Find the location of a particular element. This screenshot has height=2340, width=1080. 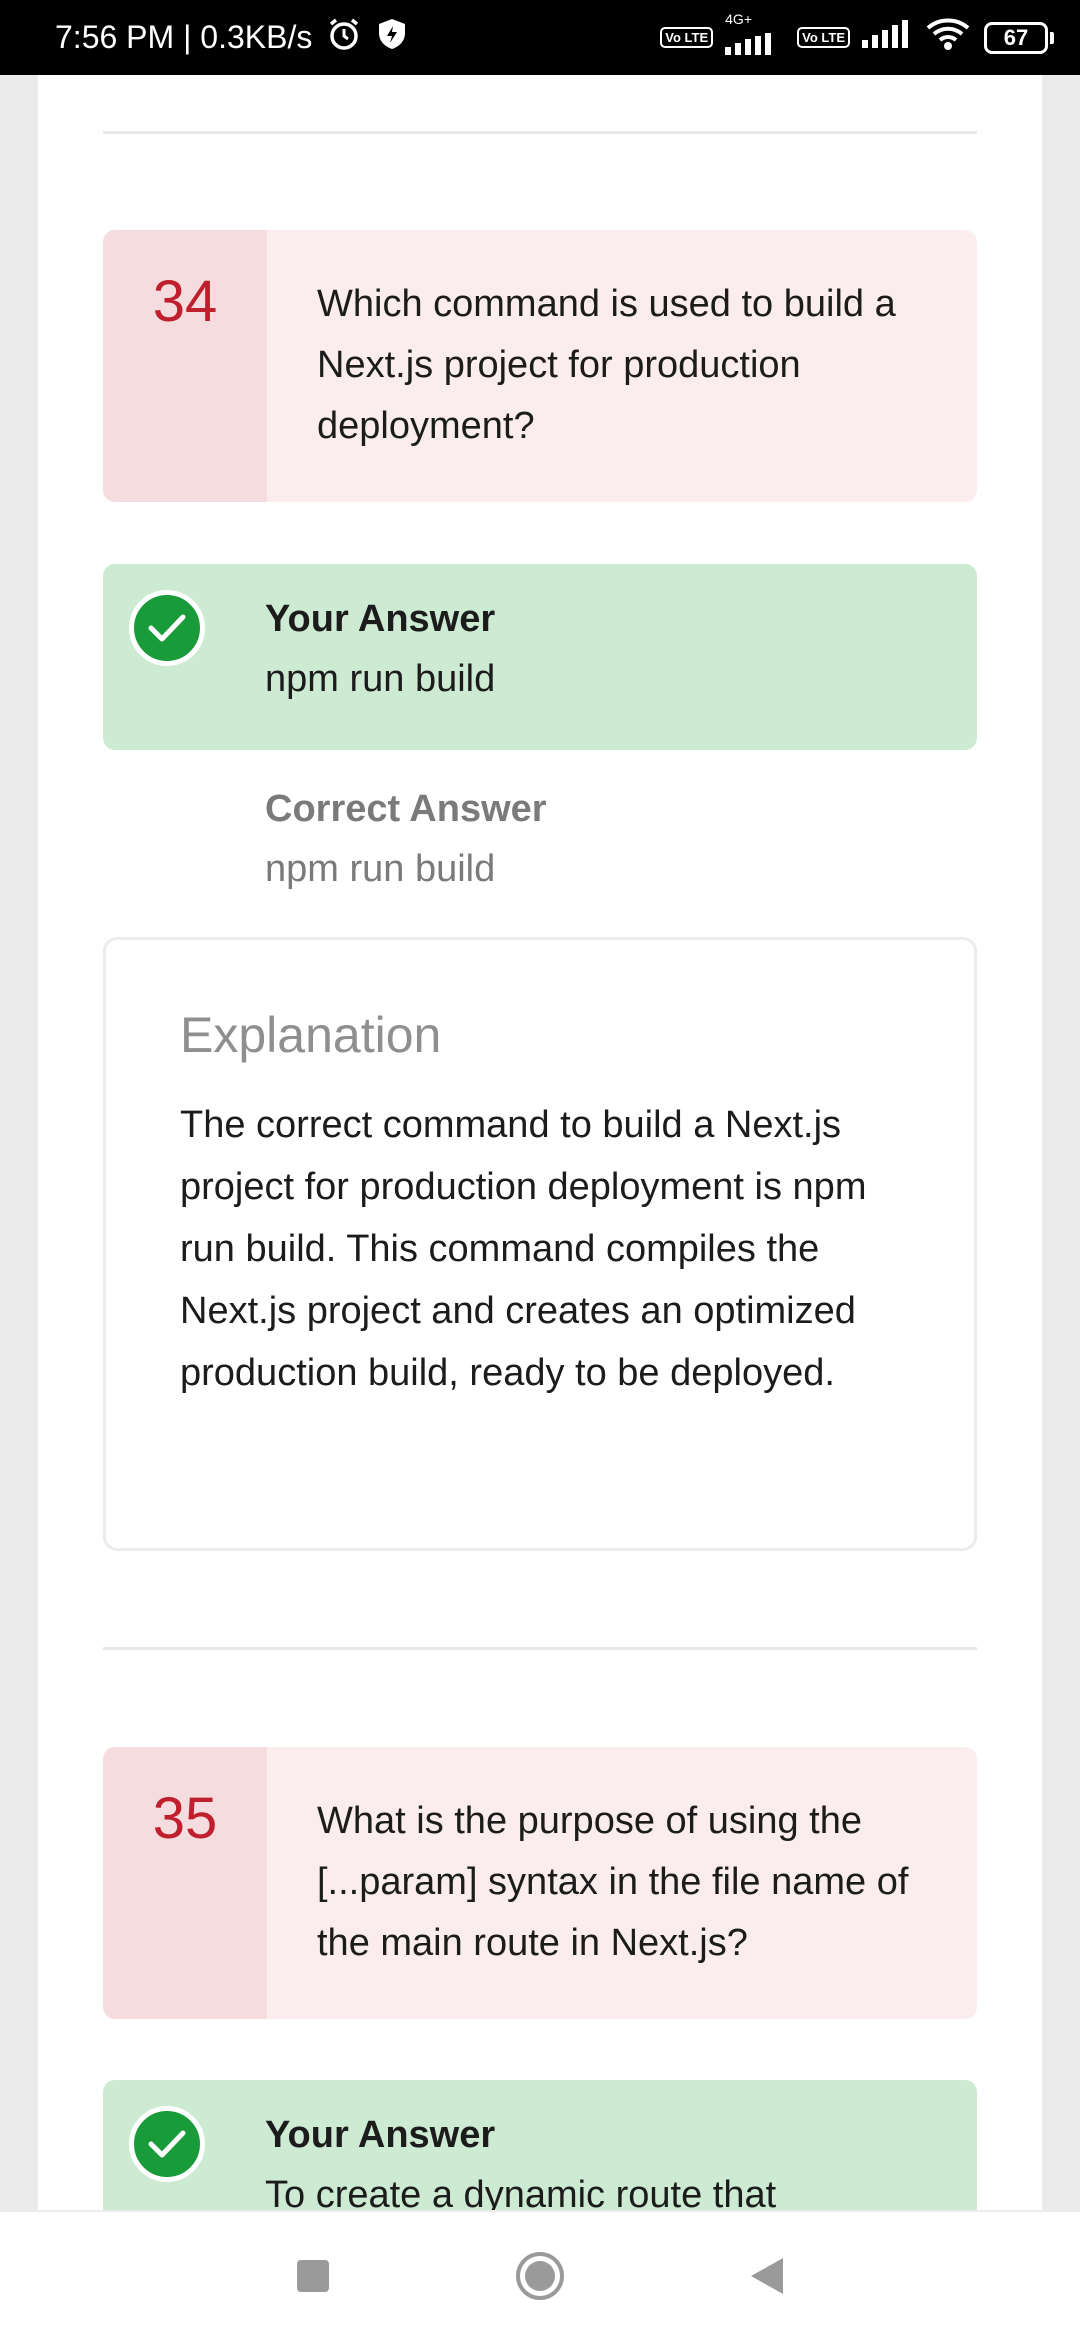

navigation-bar is located at coordinates (540, 2275).